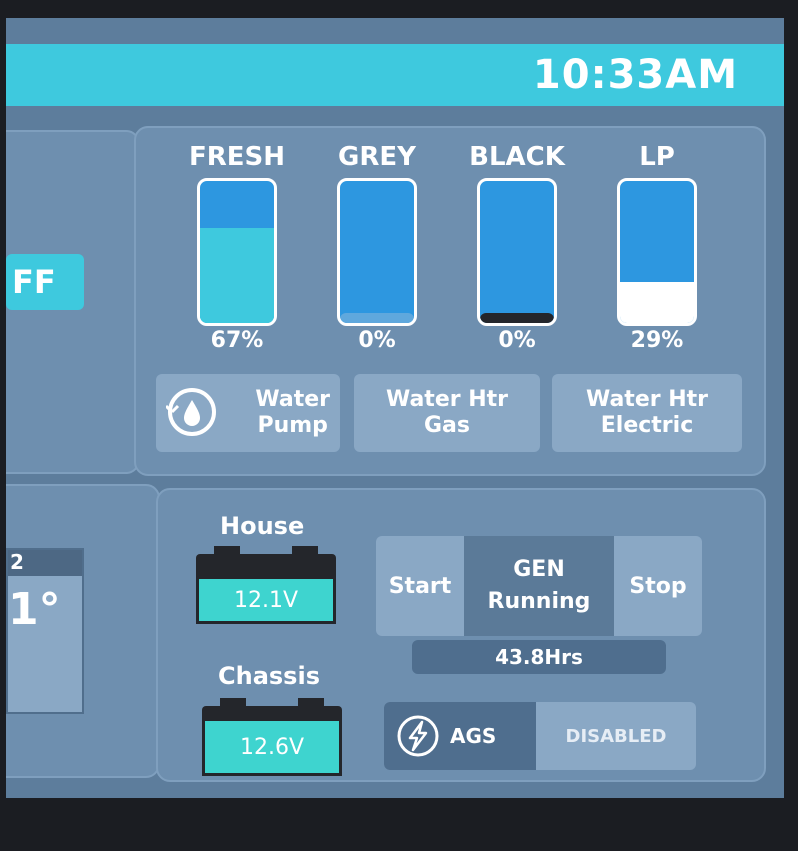  Describe the element at coordinates (191, 412) in the screenshot. I see `water-pump-icon` at that location.